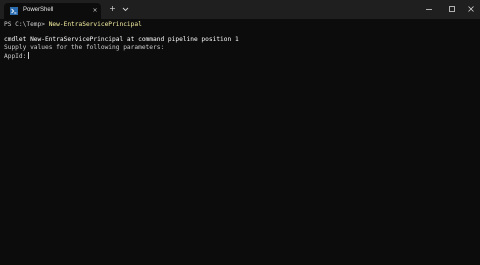 The image size is (480, 265). I want to click on minimize-icon, so click(429, 9).